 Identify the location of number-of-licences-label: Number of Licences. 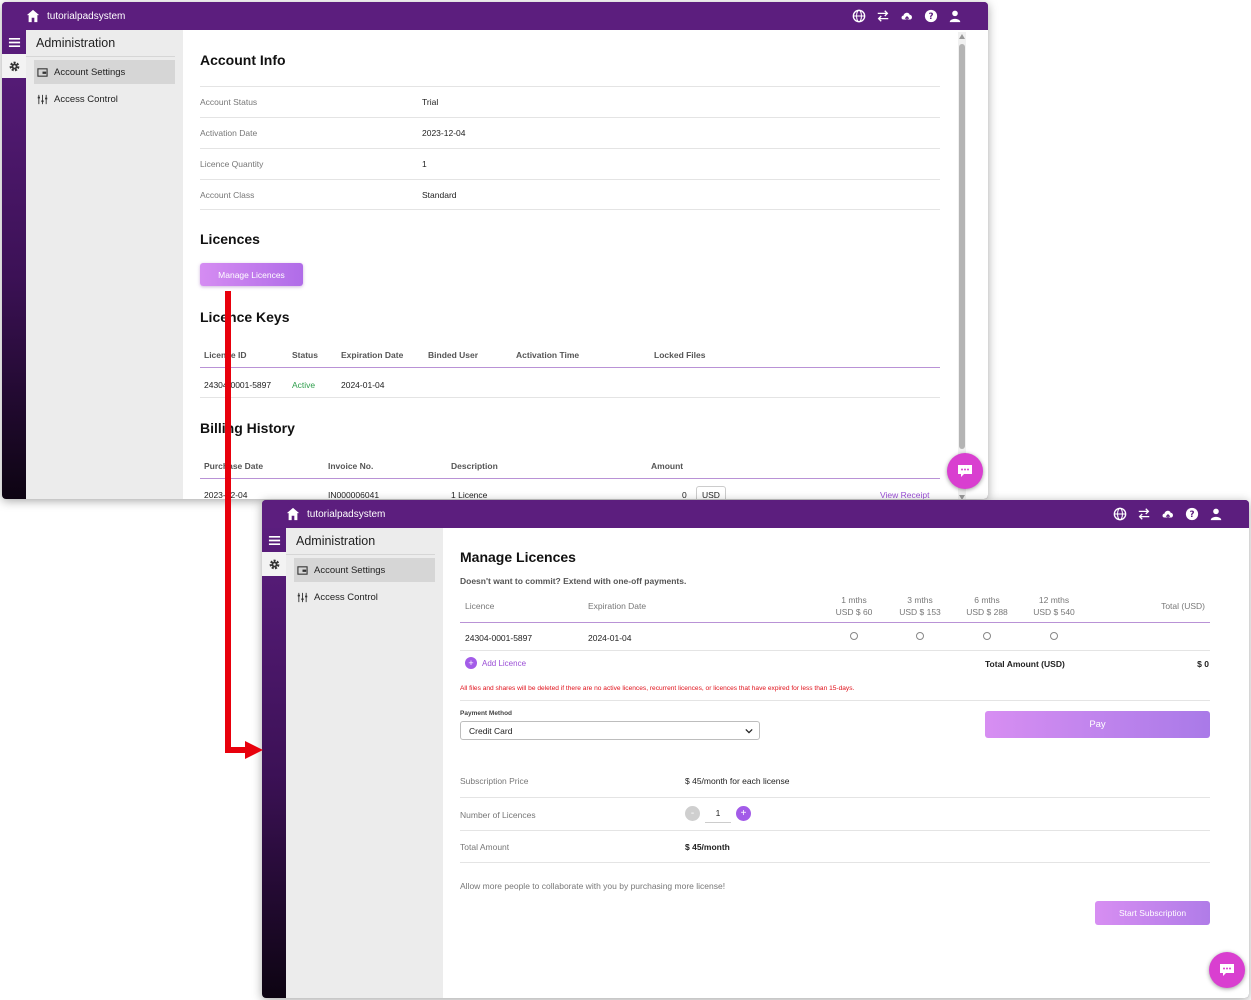
(498, 815).